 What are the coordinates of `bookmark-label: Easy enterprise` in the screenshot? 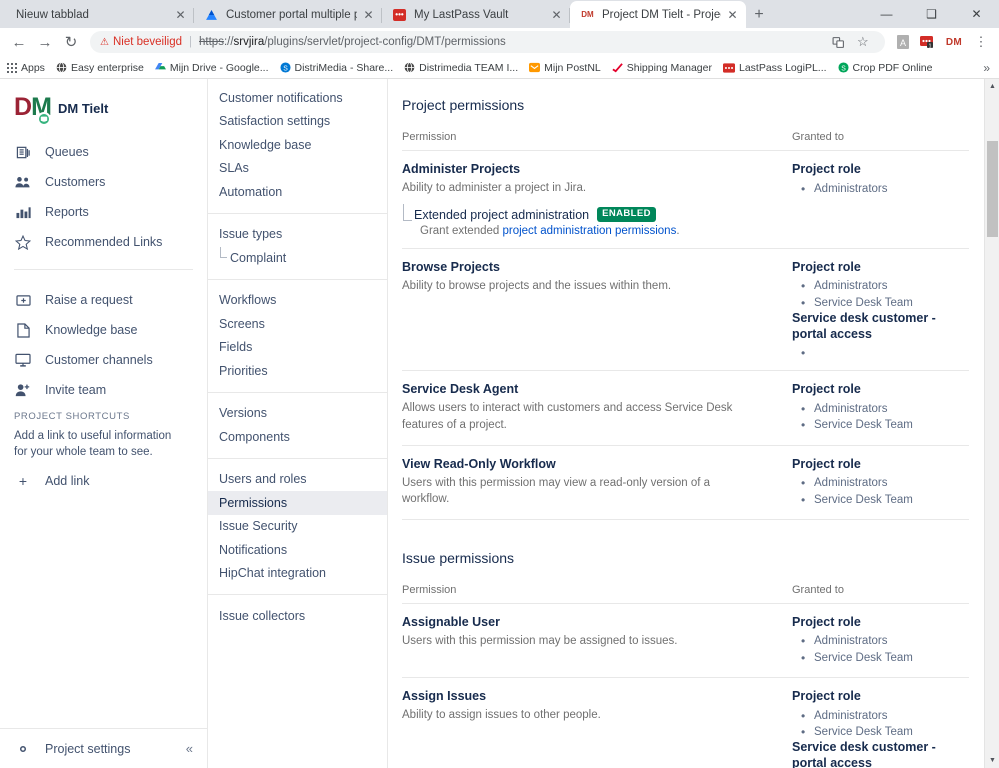 It's located at (107, 67).